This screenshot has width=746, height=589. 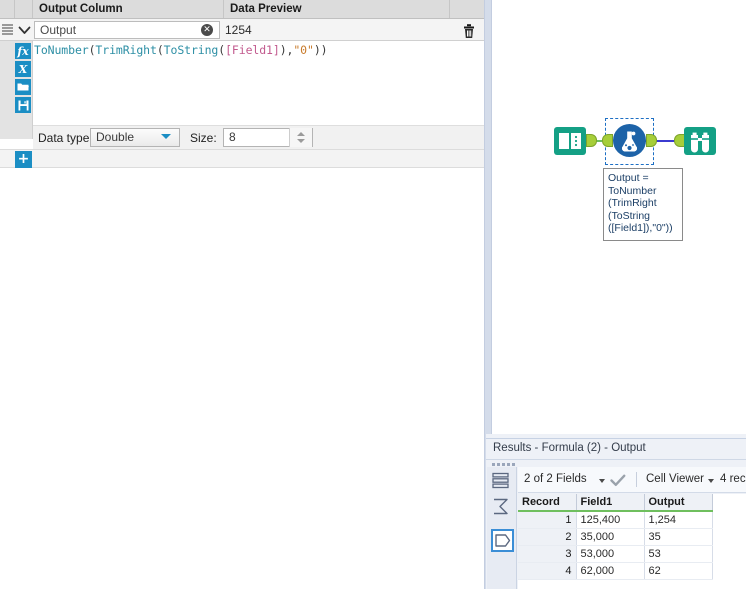 I want to click on results-title: Results - Formula (2) - Output, so click(x=569, y=448).